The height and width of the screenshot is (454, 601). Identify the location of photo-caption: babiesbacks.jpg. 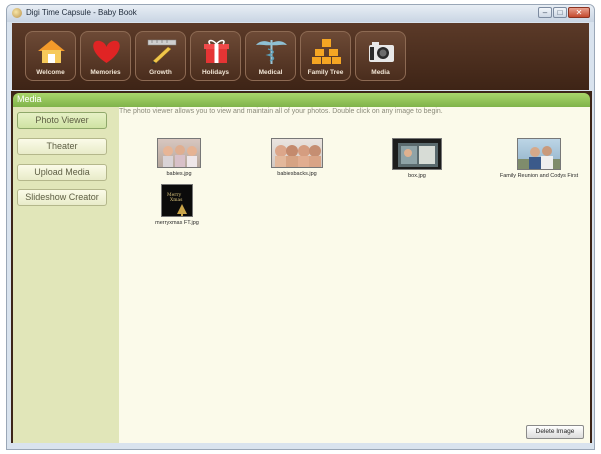
(297, 174).